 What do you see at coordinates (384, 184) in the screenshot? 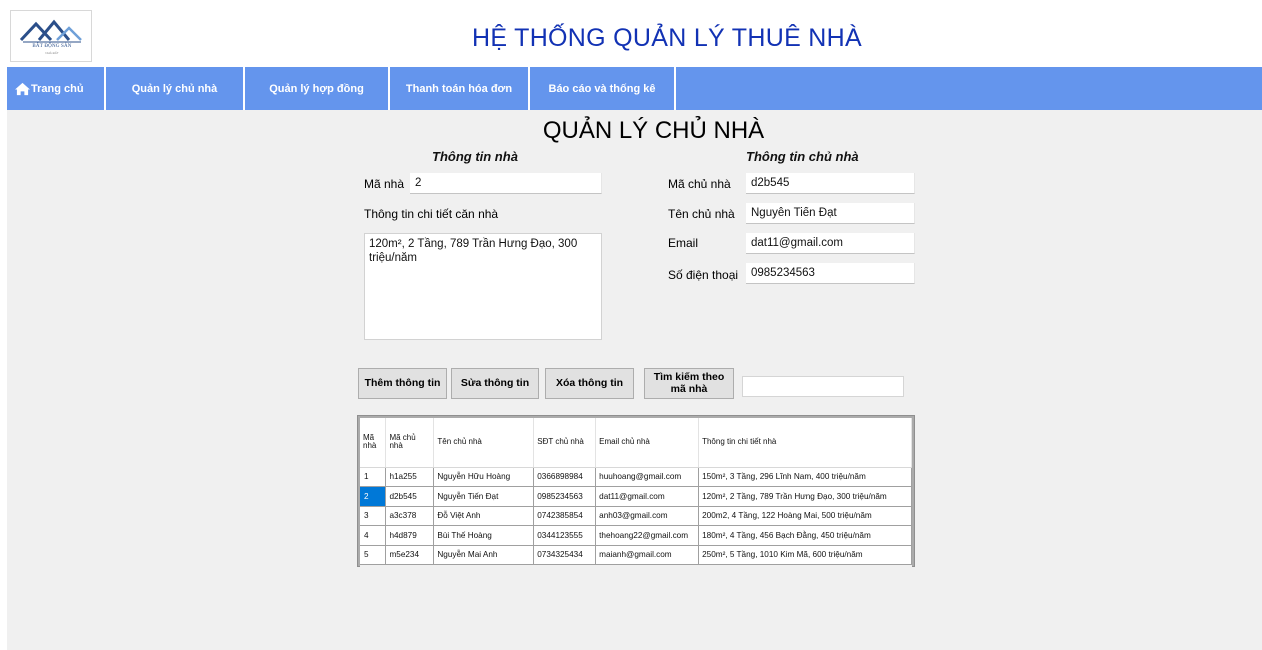
I see `house-id-label: Mã nhà` at bounding box center [384, 184].